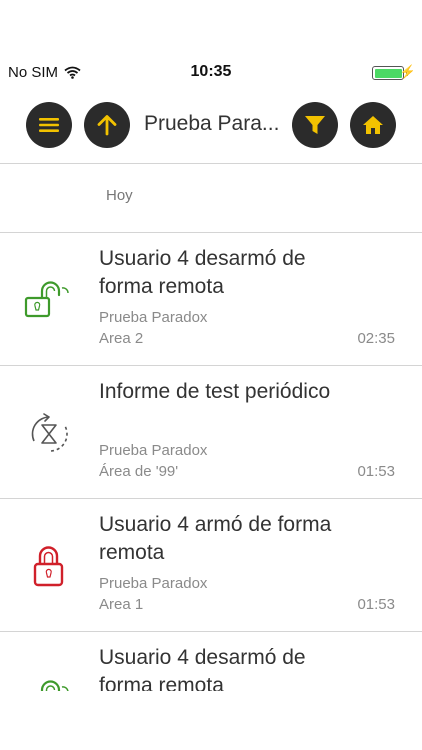 This screenshot has height=750, width=422. I want to click on menu-button, so click(49, 125).